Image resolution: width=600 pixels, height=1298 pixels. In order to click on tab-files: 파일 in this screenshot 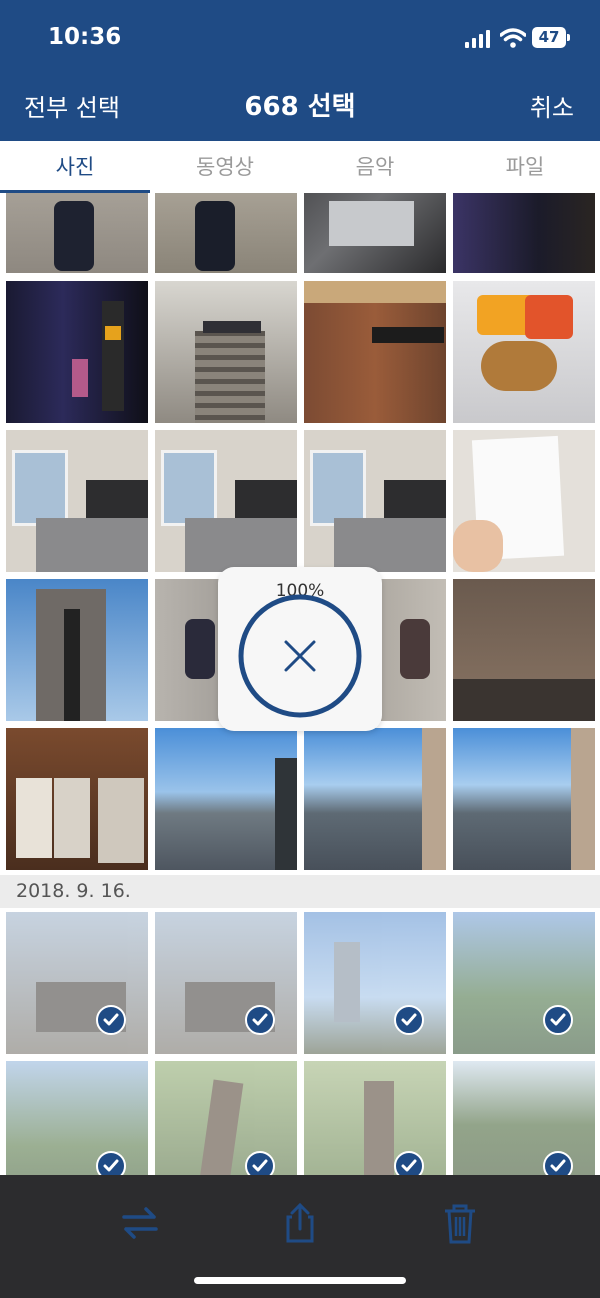, I will do `click(525, 167)`.